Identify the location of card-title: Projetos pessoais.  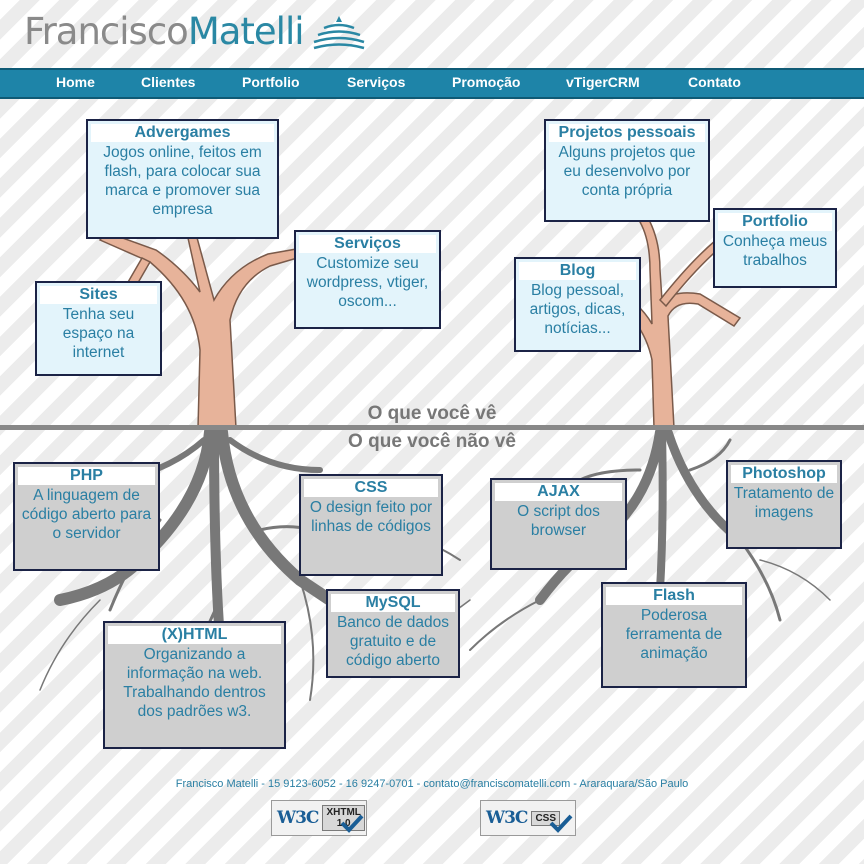
(627, 133).